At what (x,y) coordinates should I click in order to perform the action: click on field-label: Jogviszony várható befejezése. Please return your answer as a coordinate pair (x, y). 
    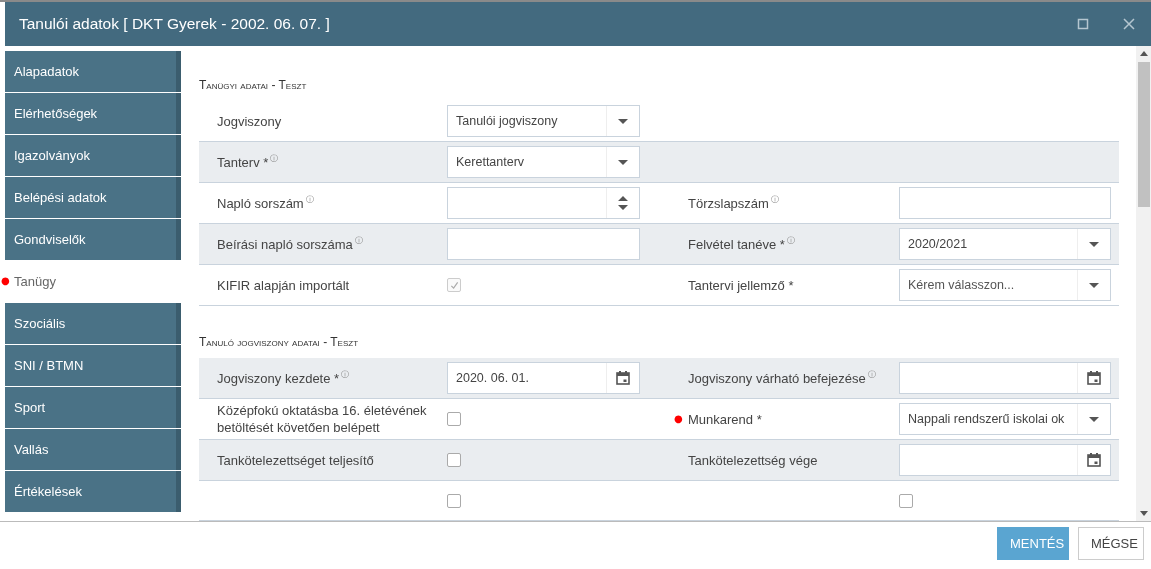
    Looking at the image, I should click on (777, 378).